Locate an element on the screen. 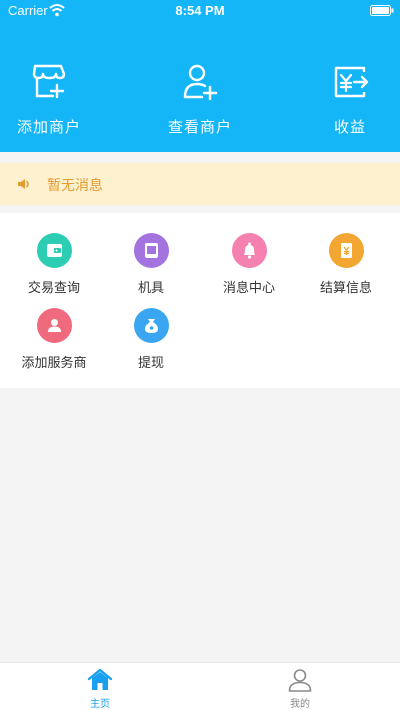 The image size is (400, 710). settlement-info-label: 结算信息 is located at coordinates (345, 288).